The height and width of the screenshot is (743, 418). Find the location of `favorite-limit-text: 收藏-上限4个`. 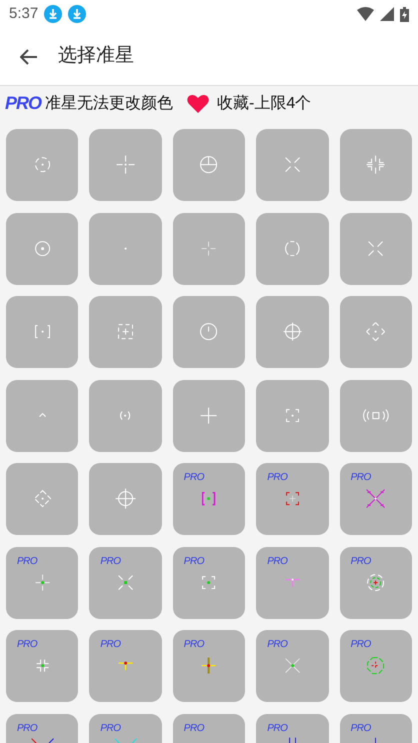

favorite-limit-text: 收藏-上限4个 is located at coordinates (264, 104).